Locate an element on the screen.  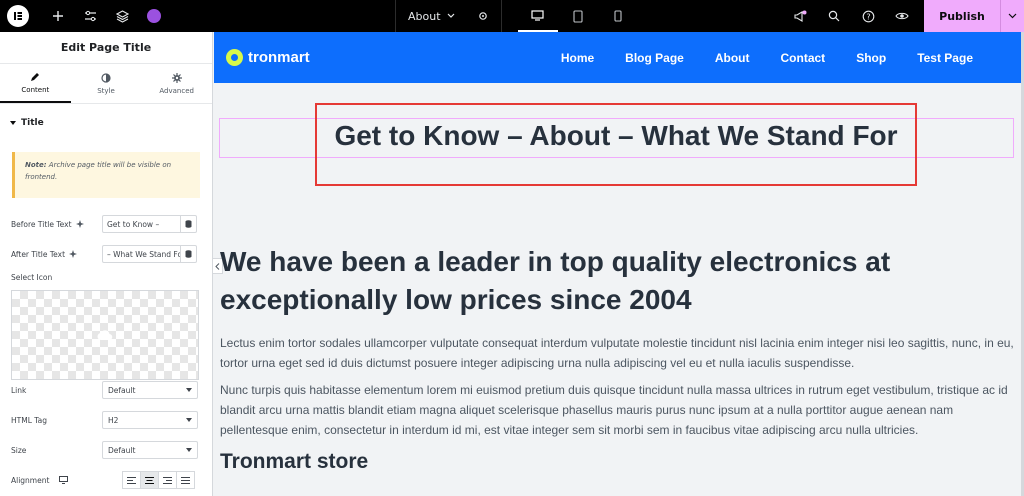
html-tag-label: HTML Tag is located at coordinates (29, 420).